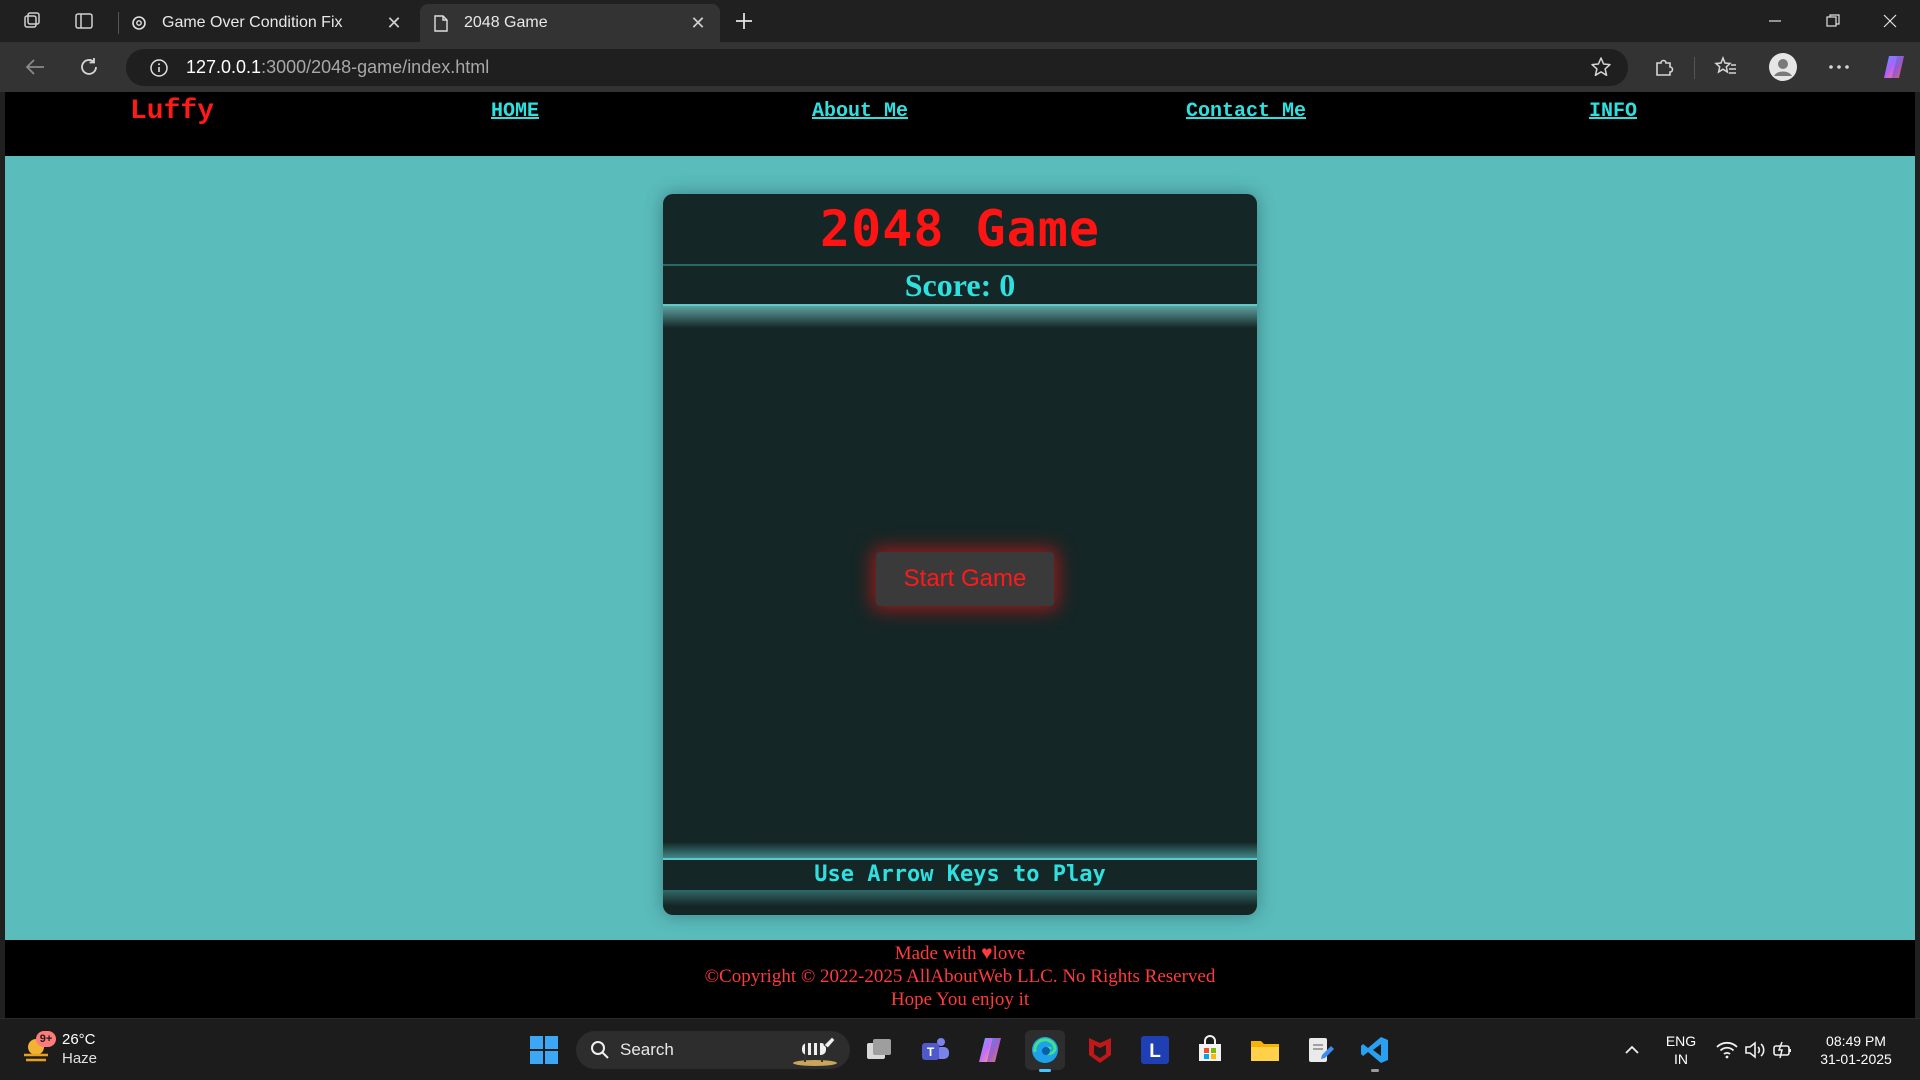  I want to click on address-bar: 127.0.0.1:3000/2048-game/index.html, so click(877, 67).